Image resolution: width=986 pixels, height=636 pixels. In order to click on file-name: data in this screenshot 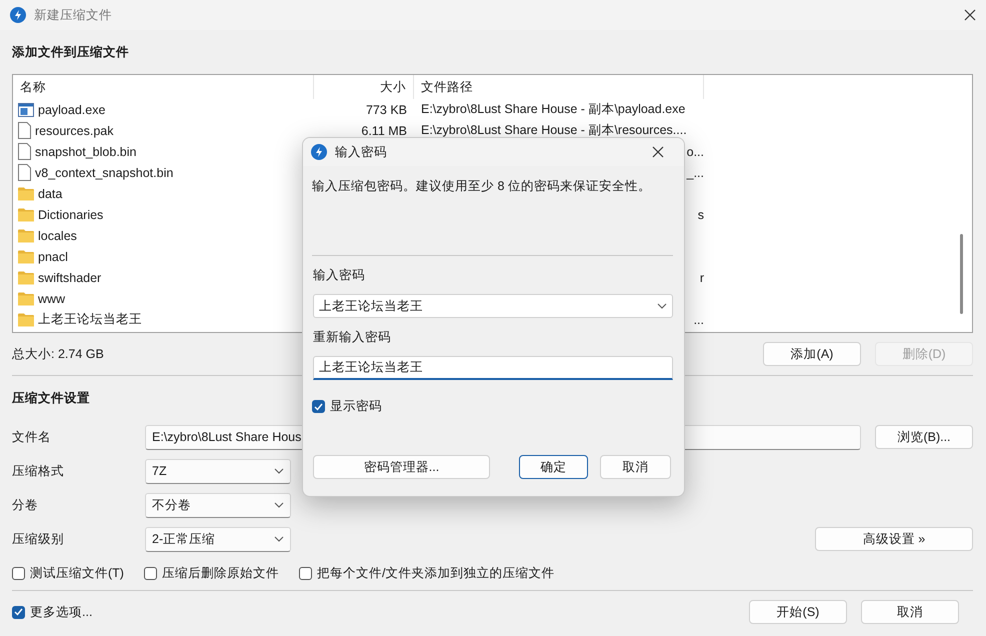, I will do `click(50, 193)`.